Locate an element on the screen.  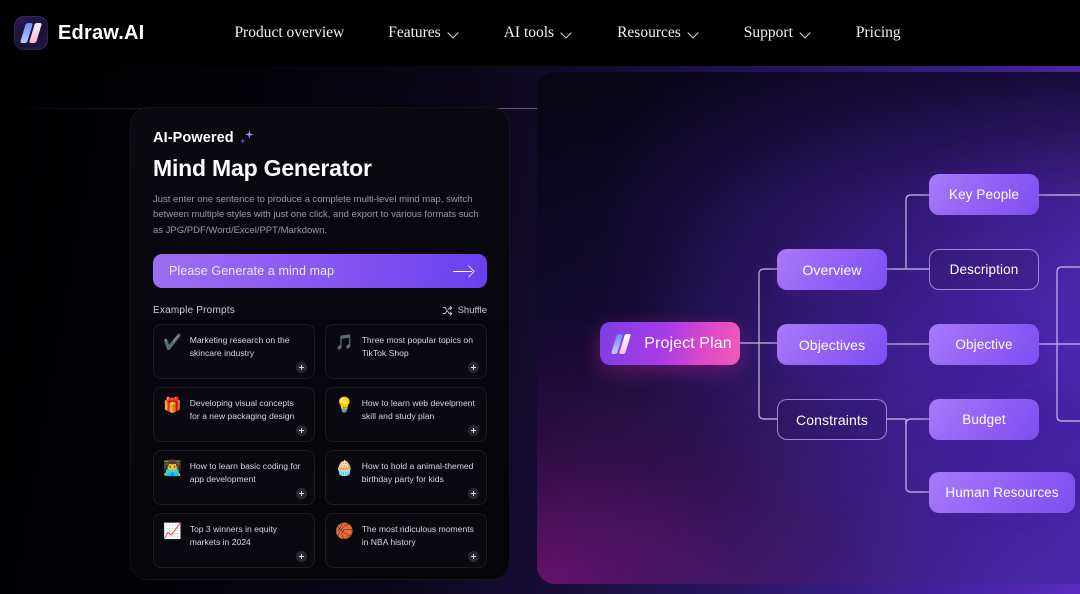
nav-item-resources: Resources is located at coordinates (658, 33).